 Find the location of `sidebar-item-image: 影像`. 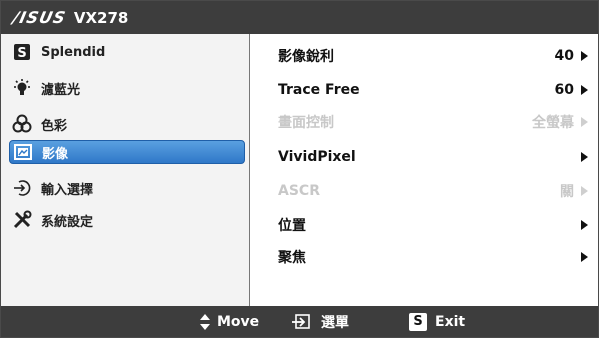

sidebar-item-image: 影像 is located at coordinates (127, 152).